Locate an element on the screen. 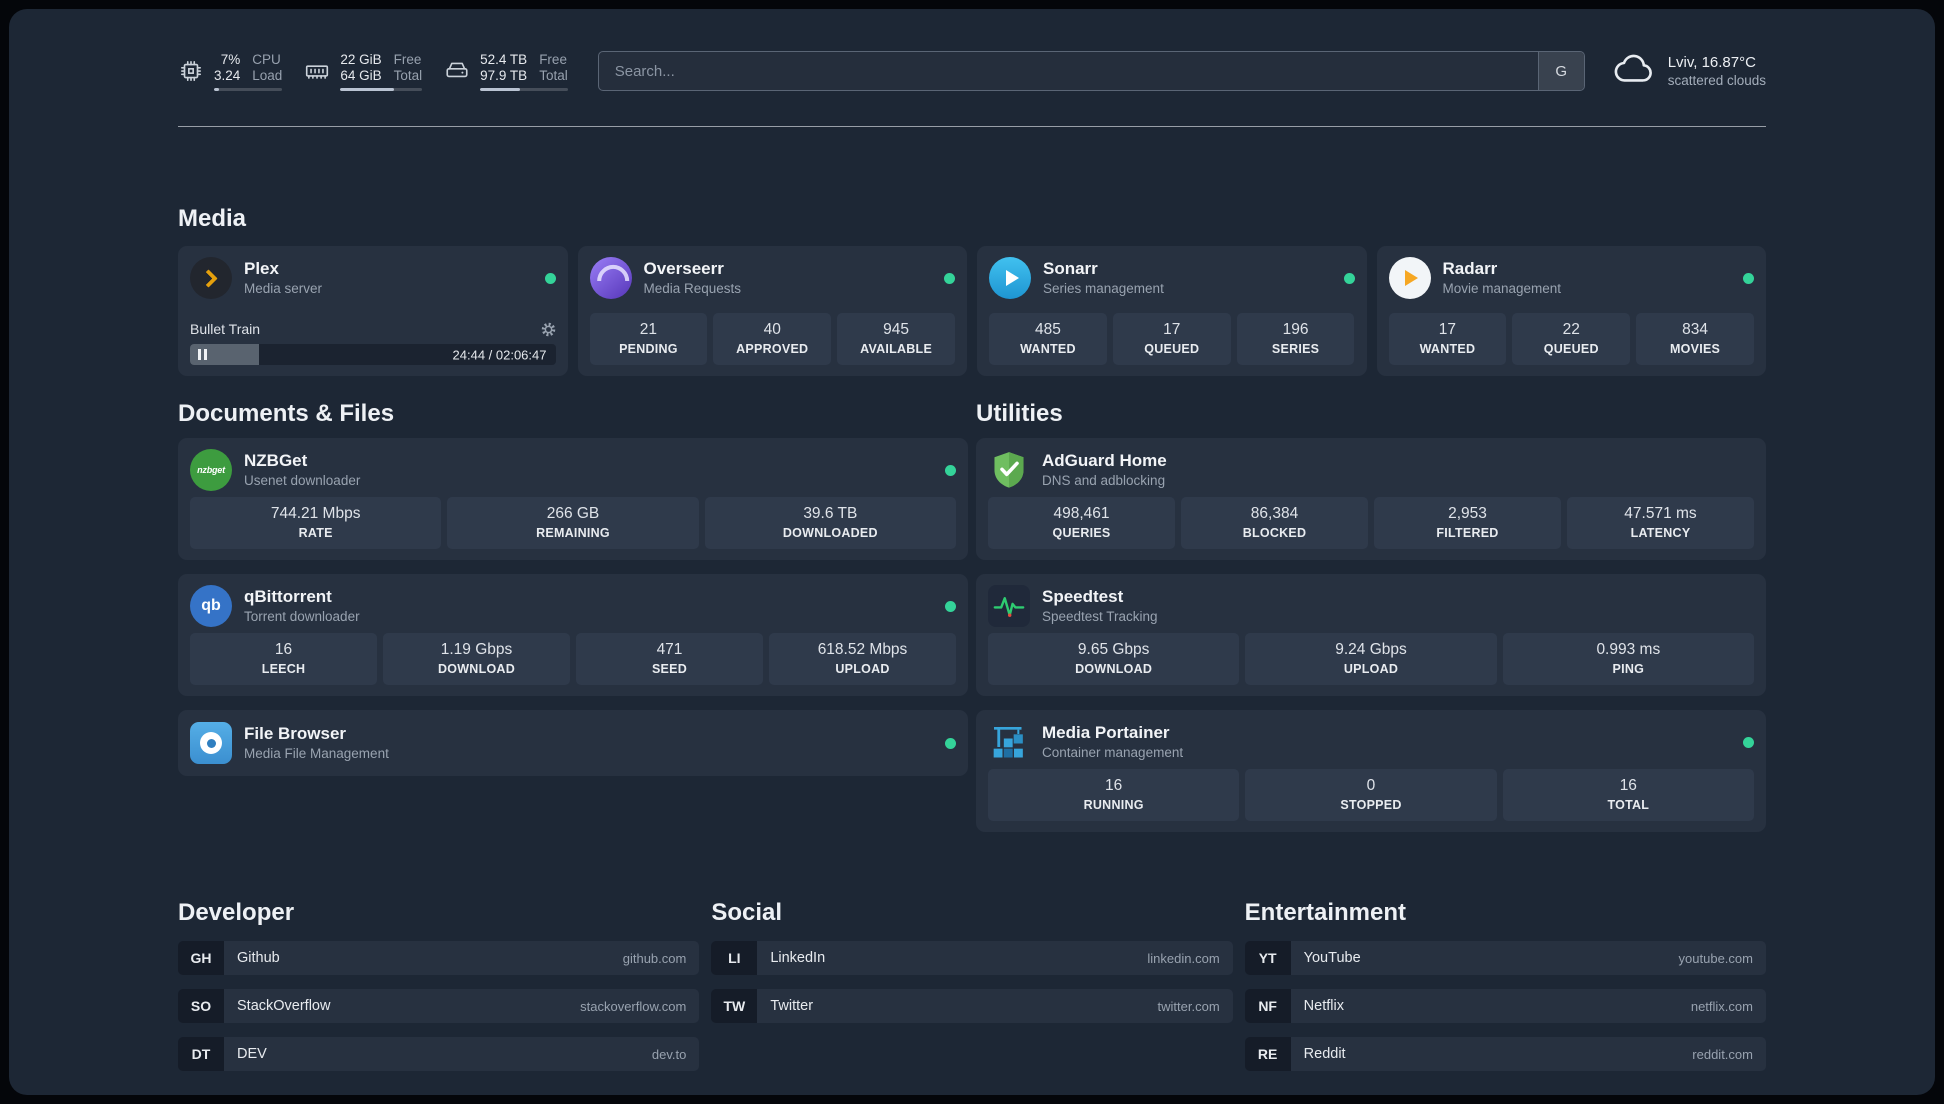 This screenshot has width=1944, height=1104. search-provider-button: G is located at coordinates (1560, 71).